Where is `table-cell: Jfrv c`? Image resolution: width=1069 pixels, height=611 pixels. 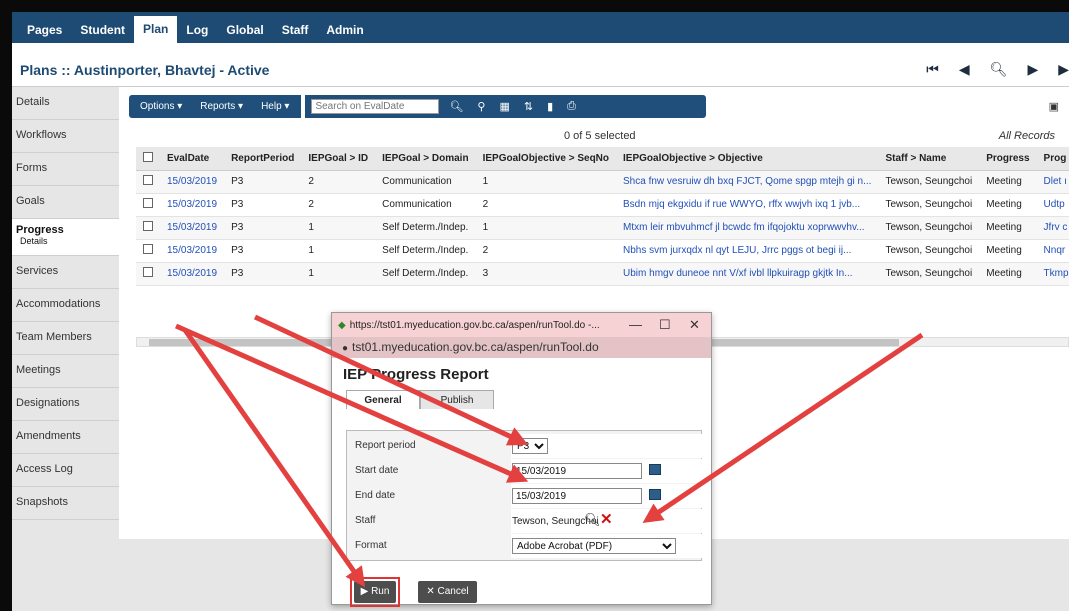 table-cell: Jfrv c is located at coordinates (1052, 228).